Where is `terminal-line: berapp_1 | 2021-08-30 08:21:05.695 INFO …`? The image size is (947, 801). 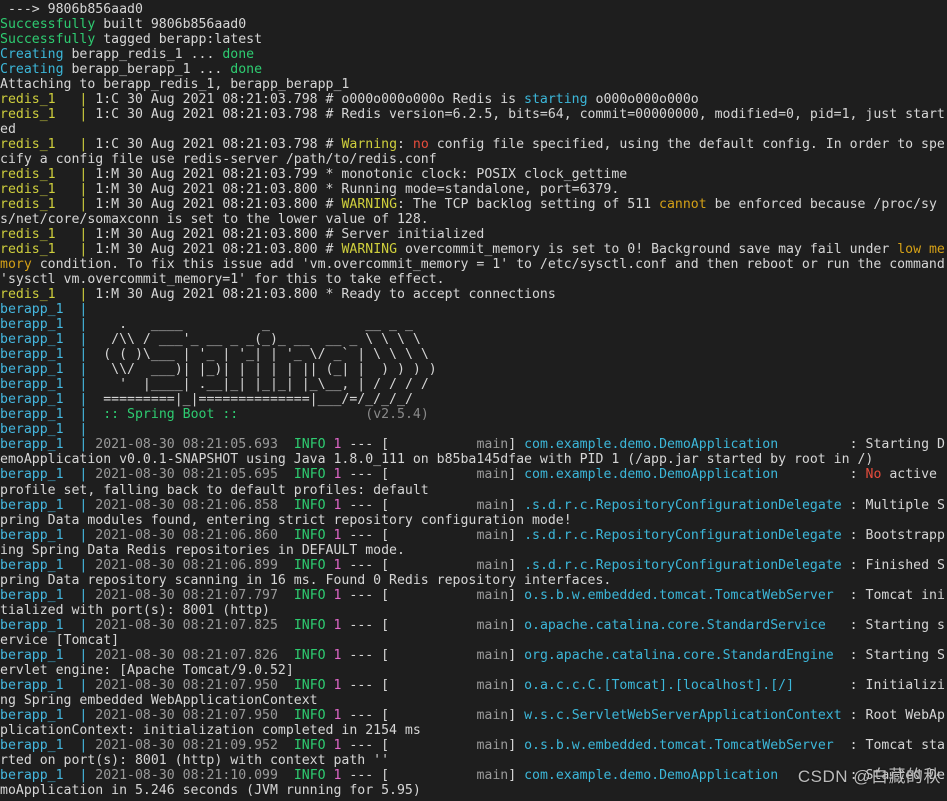 terminal-line: berapp_1 | 2021-08-30 08:21:05.695 INFO … is located at coordinates (473, 482).